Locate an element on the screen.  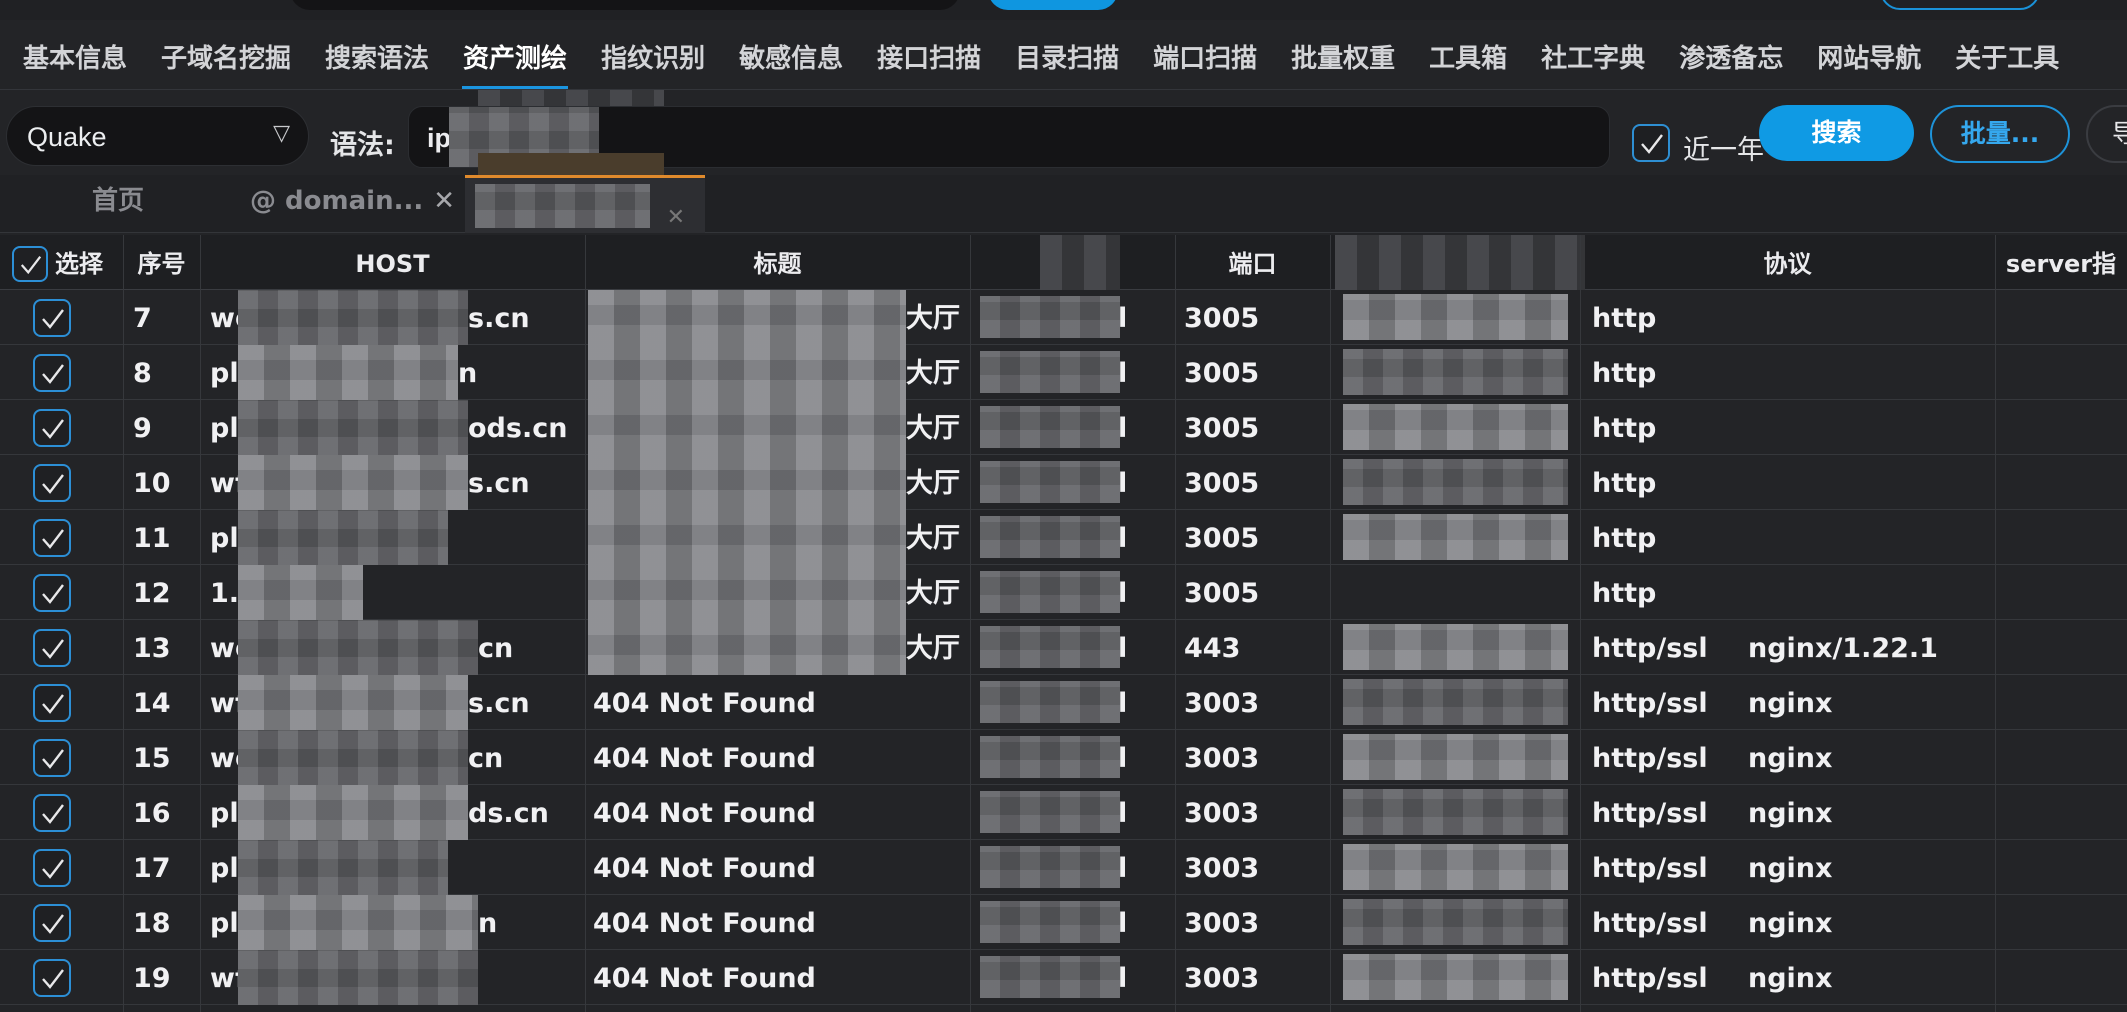
table-row: 10 wf s.cn 大厅 l 3005 http is located at coordinates (1063, 482).